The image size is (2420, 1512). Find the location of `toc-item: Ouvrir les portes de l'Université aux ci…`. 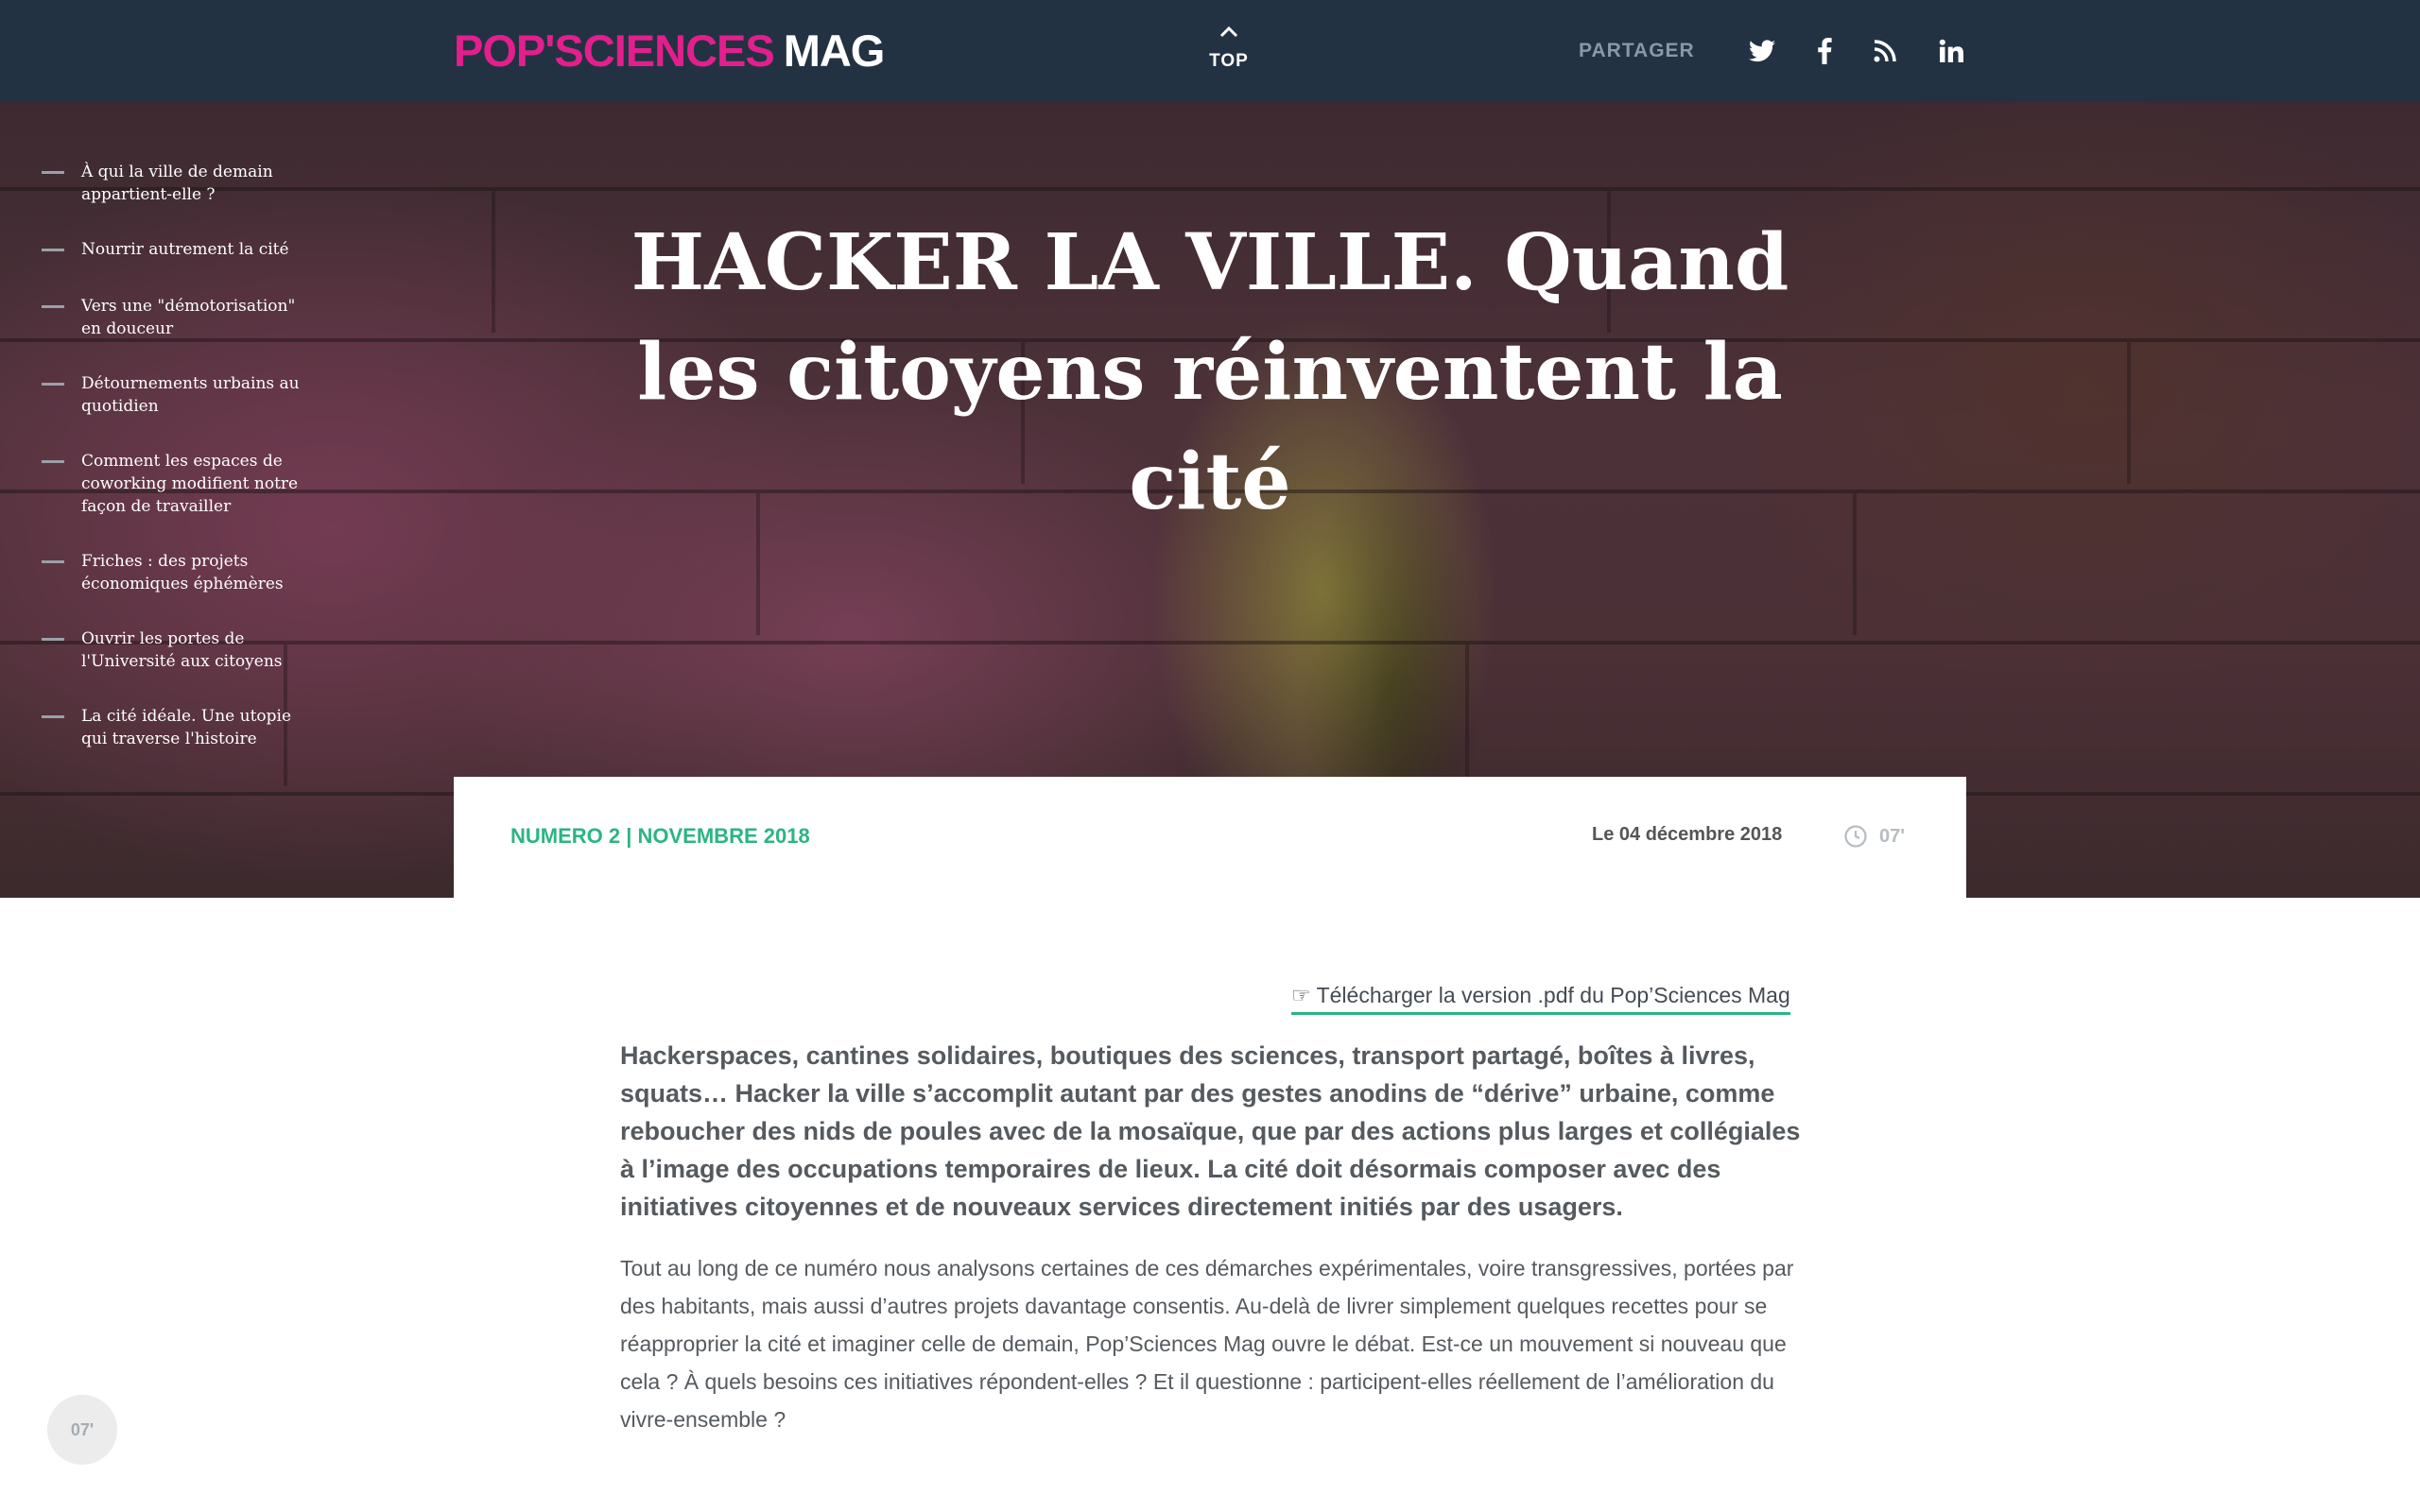

toc-item: Ouvrir les portes de l'Université aux ci… is located at coordinates (174, 650).